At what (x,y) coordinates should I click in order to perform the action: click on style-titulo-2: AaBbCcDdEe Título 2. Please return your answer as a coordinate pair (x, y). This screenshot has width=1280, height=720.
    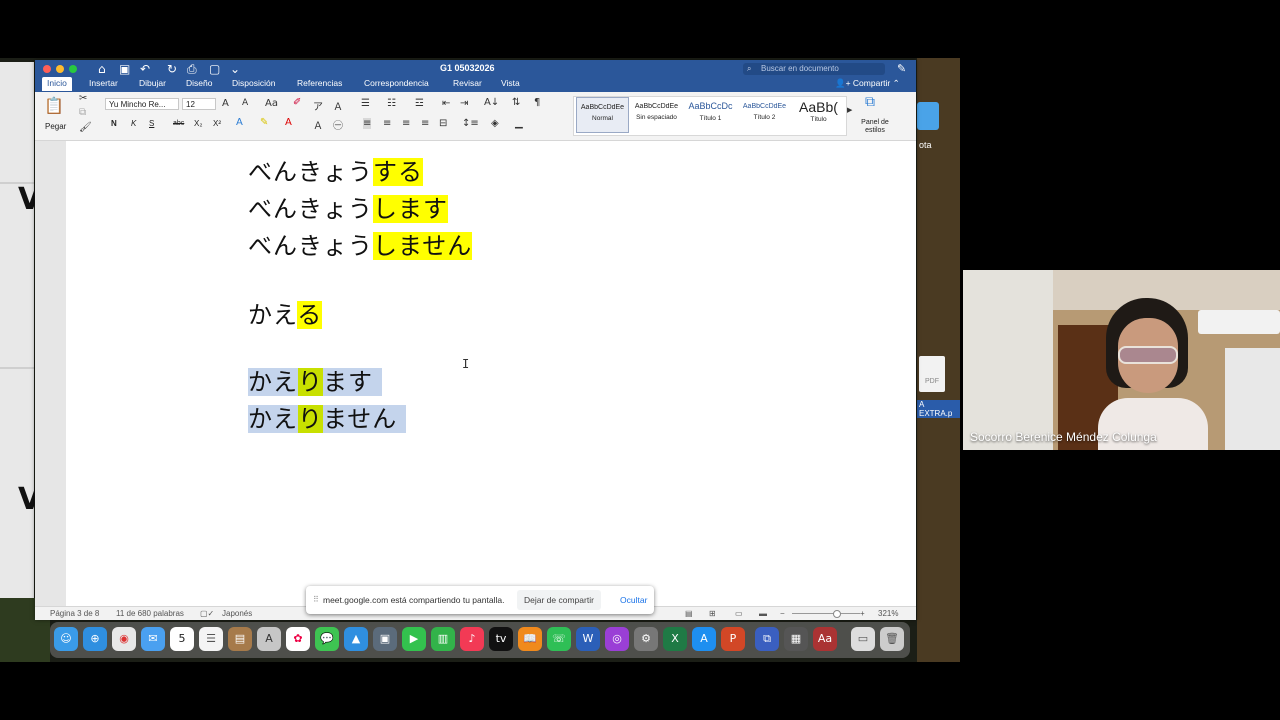
    Looking at the image, I should click on (764, 115).